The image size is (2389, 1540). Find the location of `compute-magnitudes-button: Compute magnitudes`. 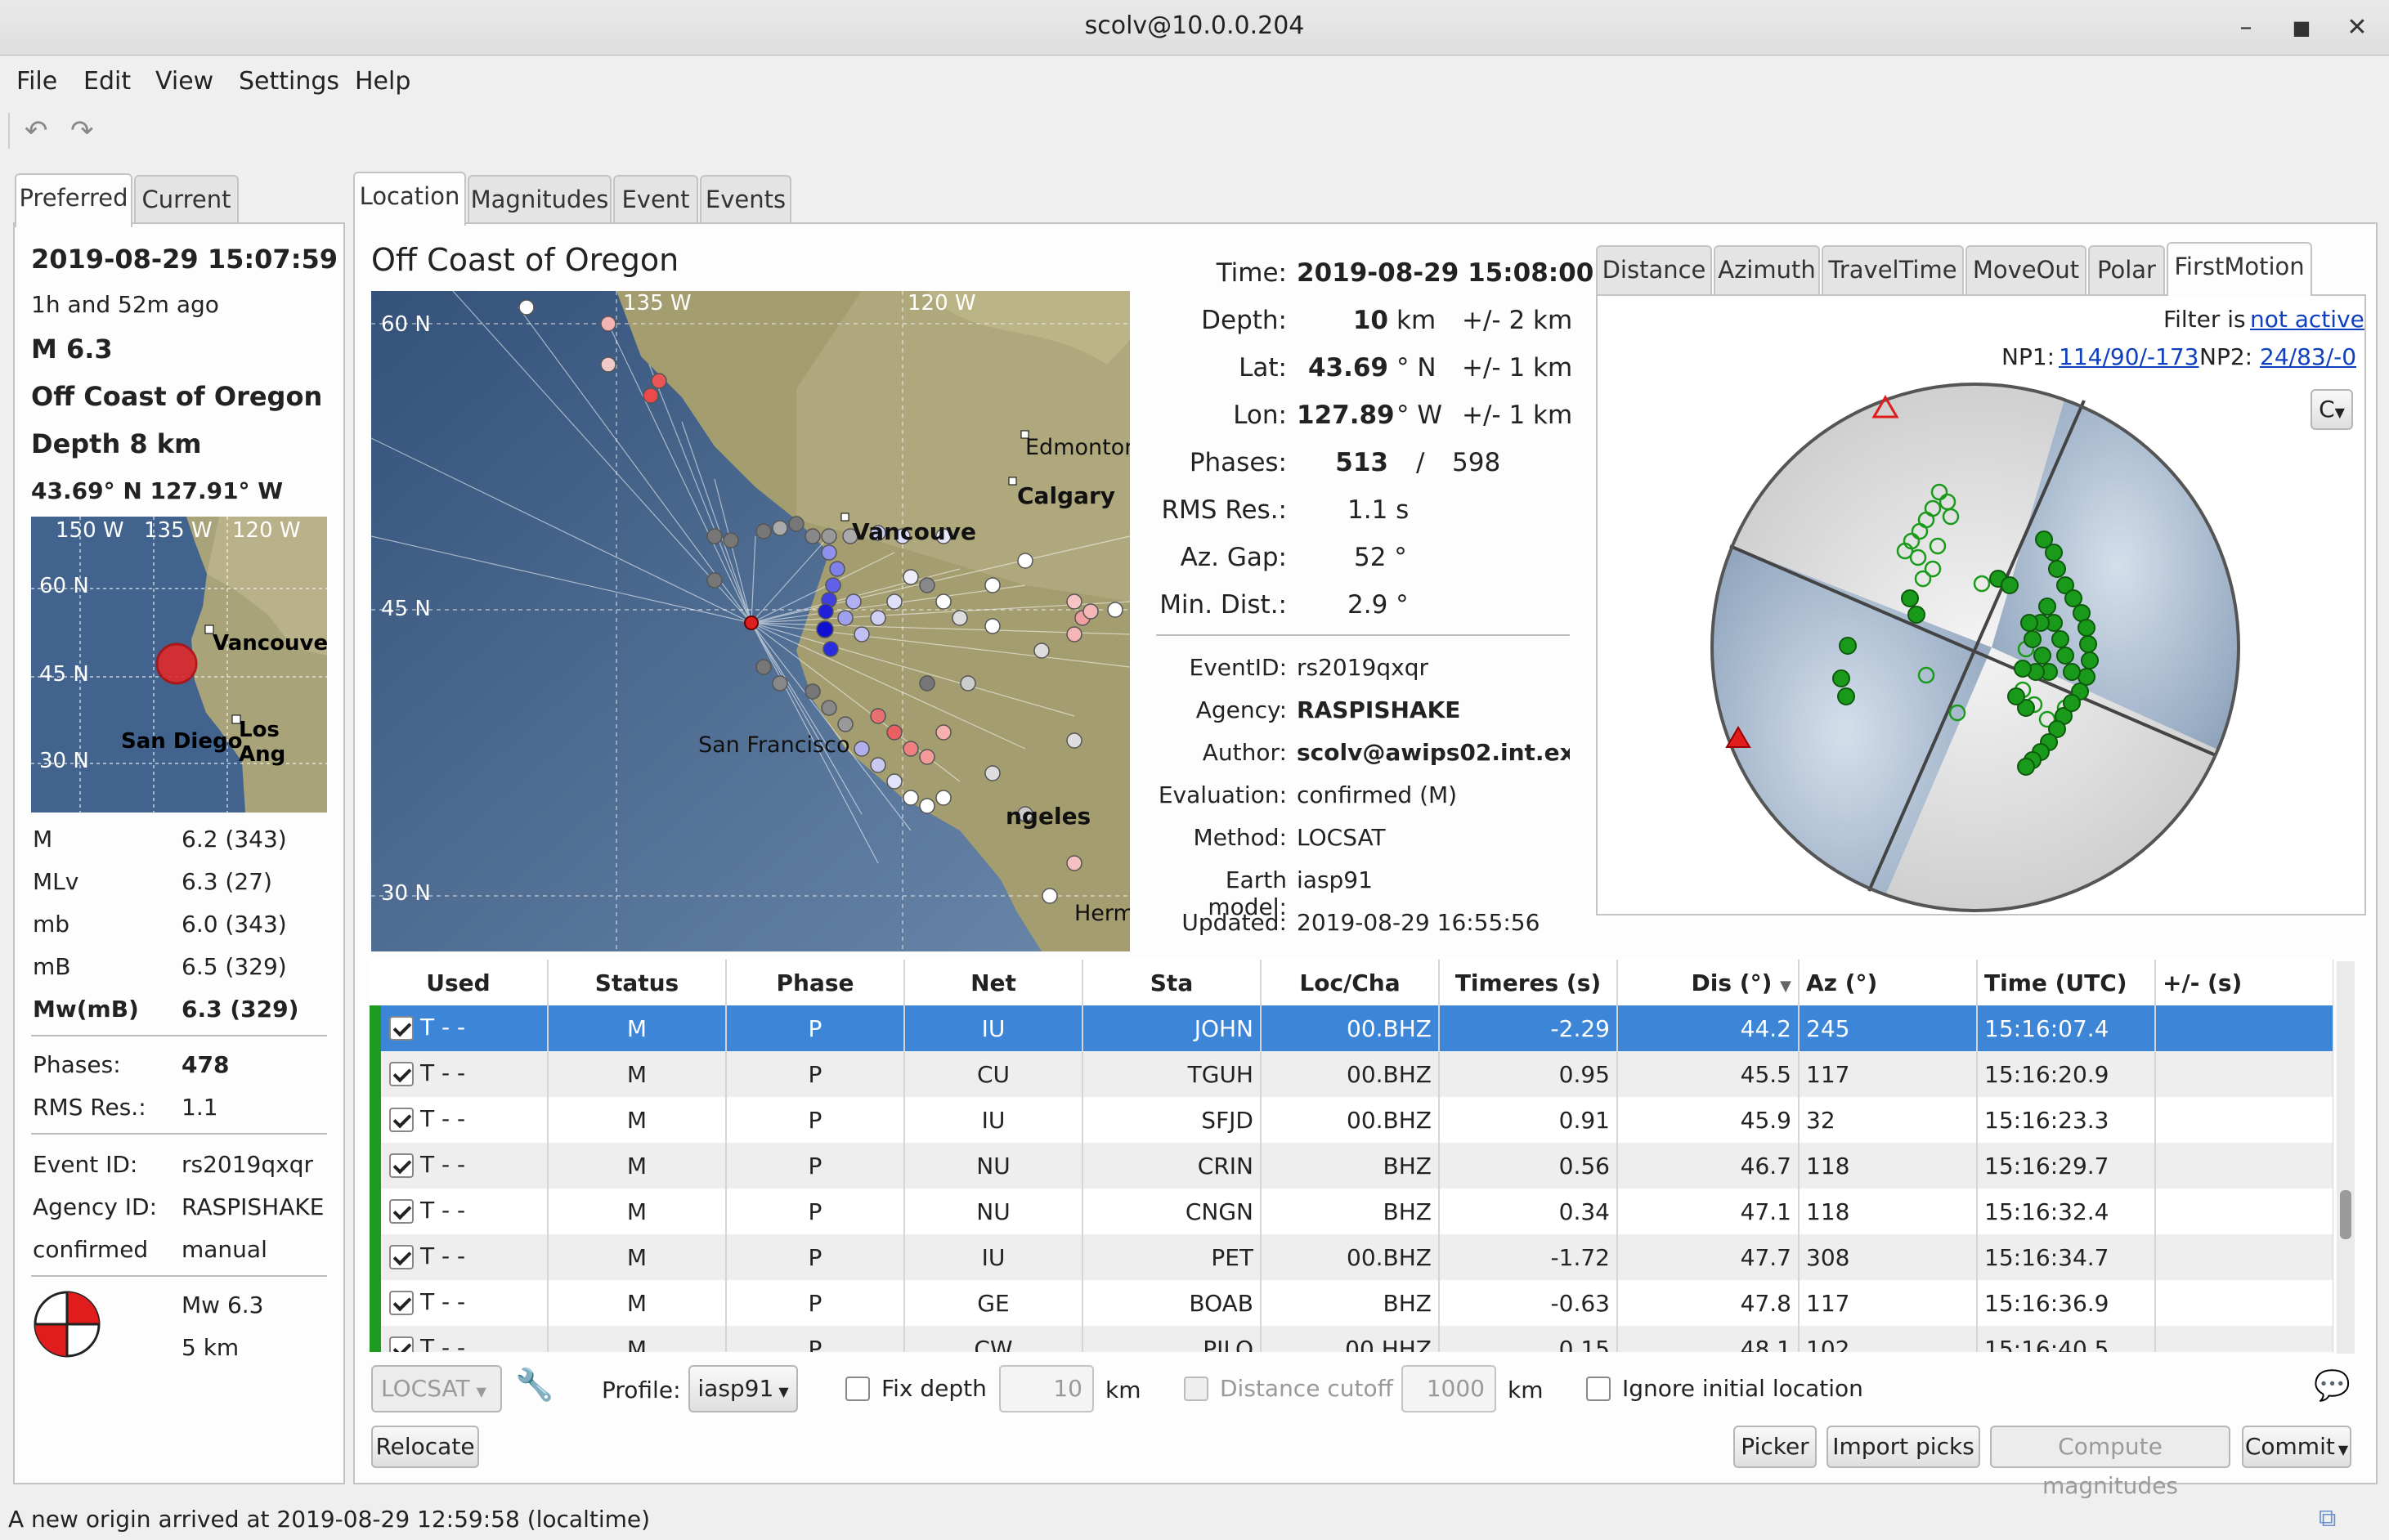

compute-magnitudes-button: Compute magnitudes is located at coordinates (2110, 1463).